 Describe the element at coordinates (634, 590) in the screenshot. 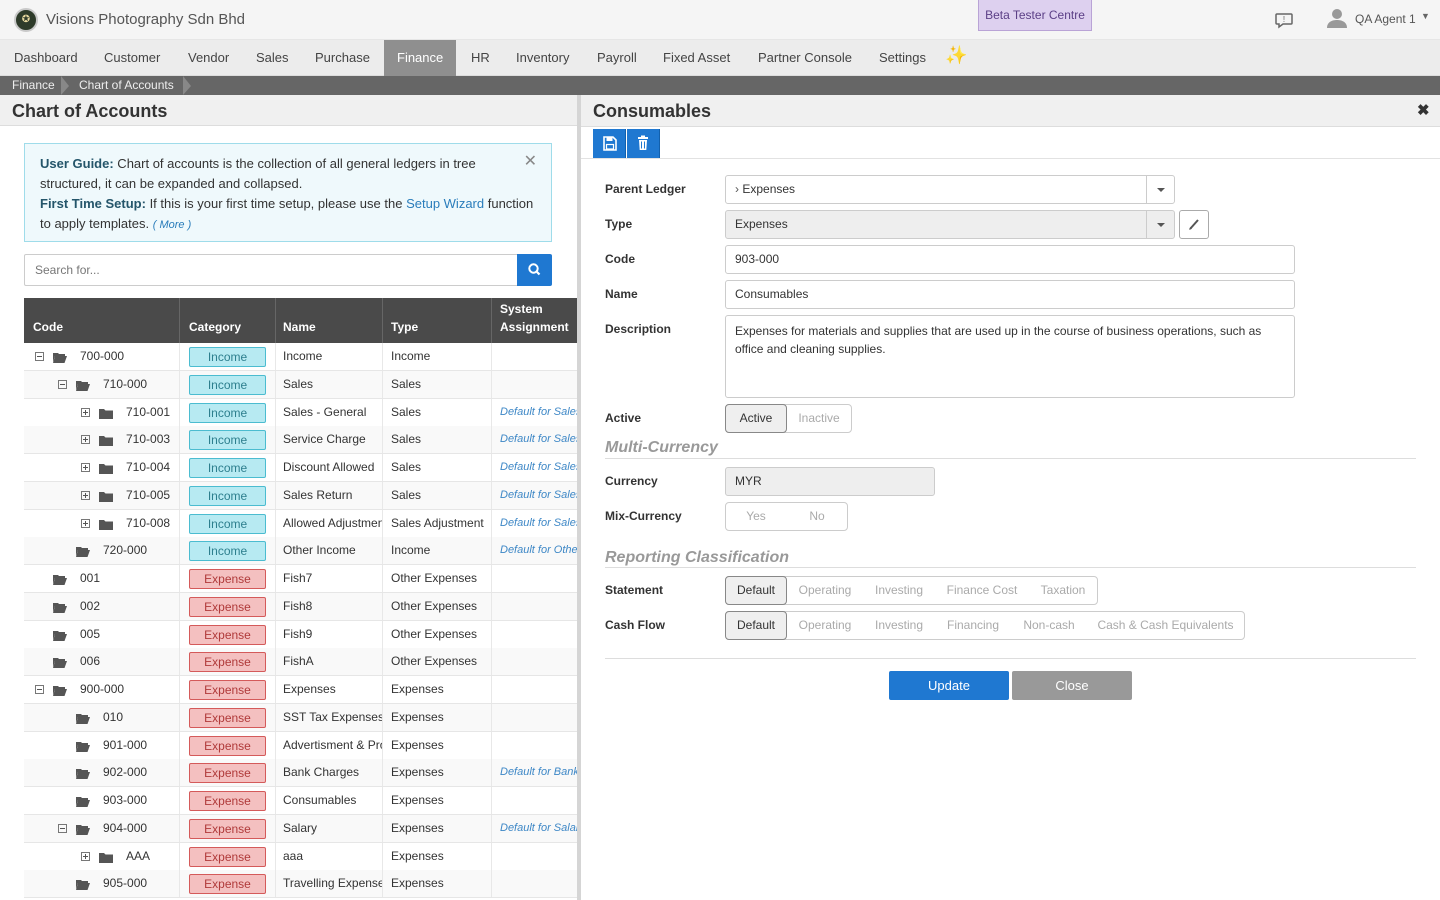

I see `statement-label: Statement` at that location.